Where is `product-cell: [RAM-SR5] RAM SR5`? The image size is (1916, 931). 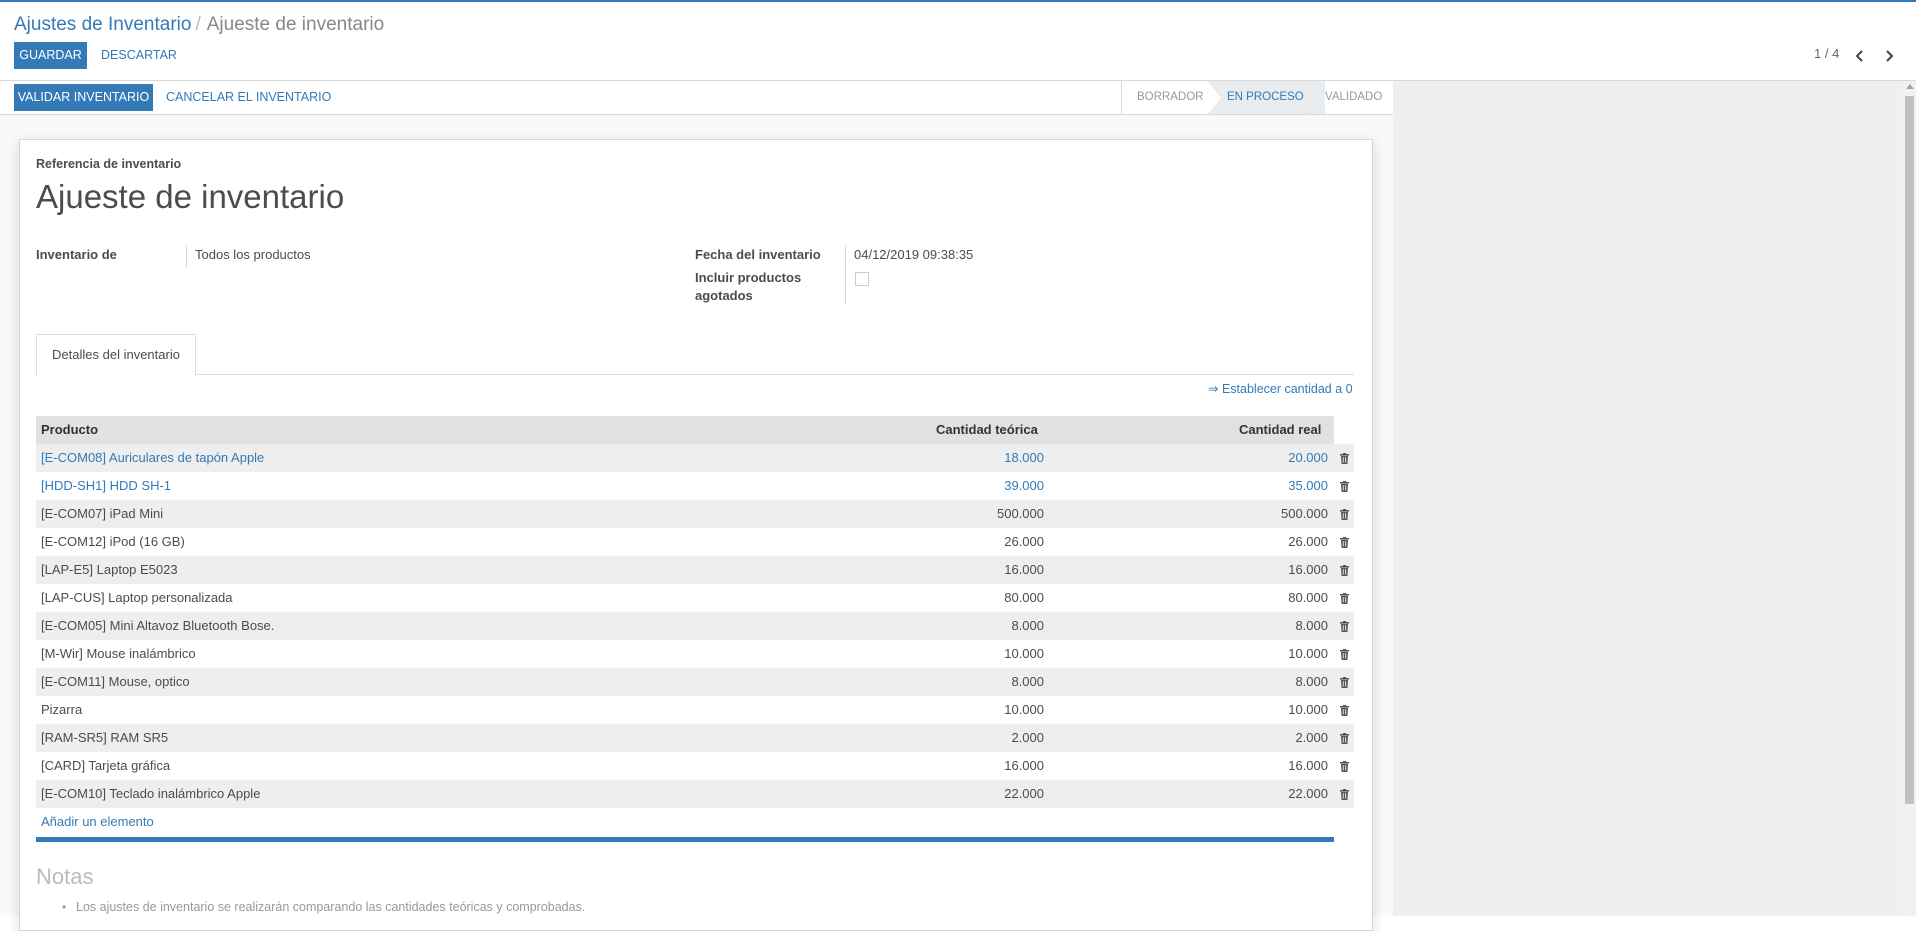 product-cell: [RAM-SR5] RAM SR5 is located at coordinates (104, 738).